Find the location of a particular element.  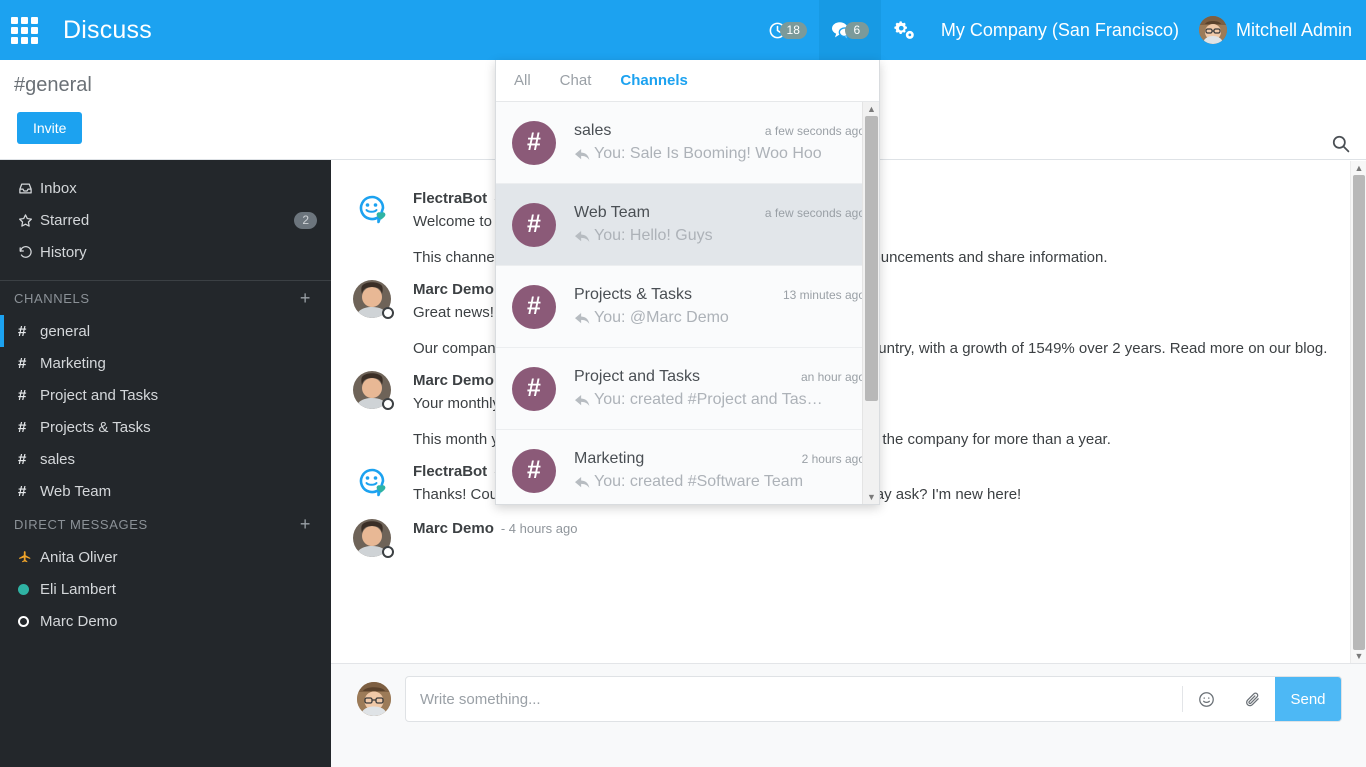

sidebar-item-project-and-tasks: # Project and Tasks is located at coordinates (165, 395).